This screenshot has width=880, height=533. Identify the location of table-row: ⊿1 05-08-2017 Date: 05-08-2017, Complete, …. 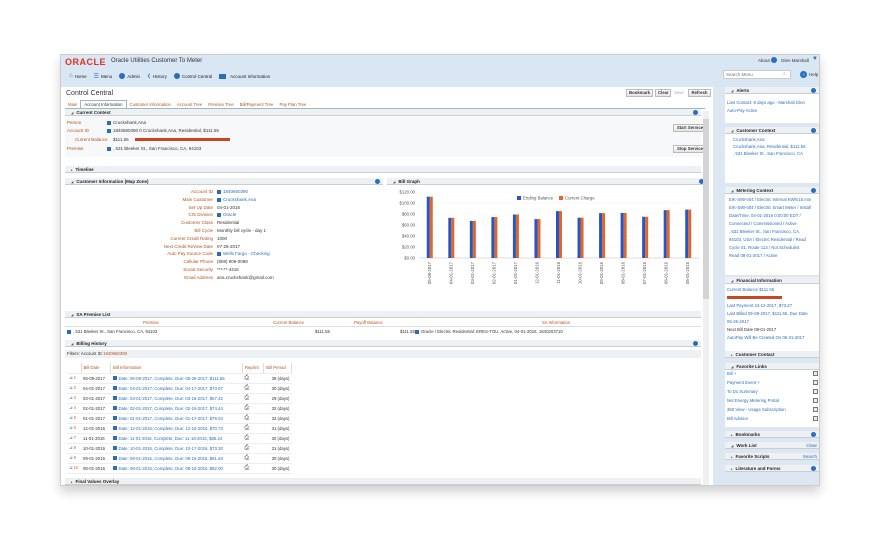
(179, 378).